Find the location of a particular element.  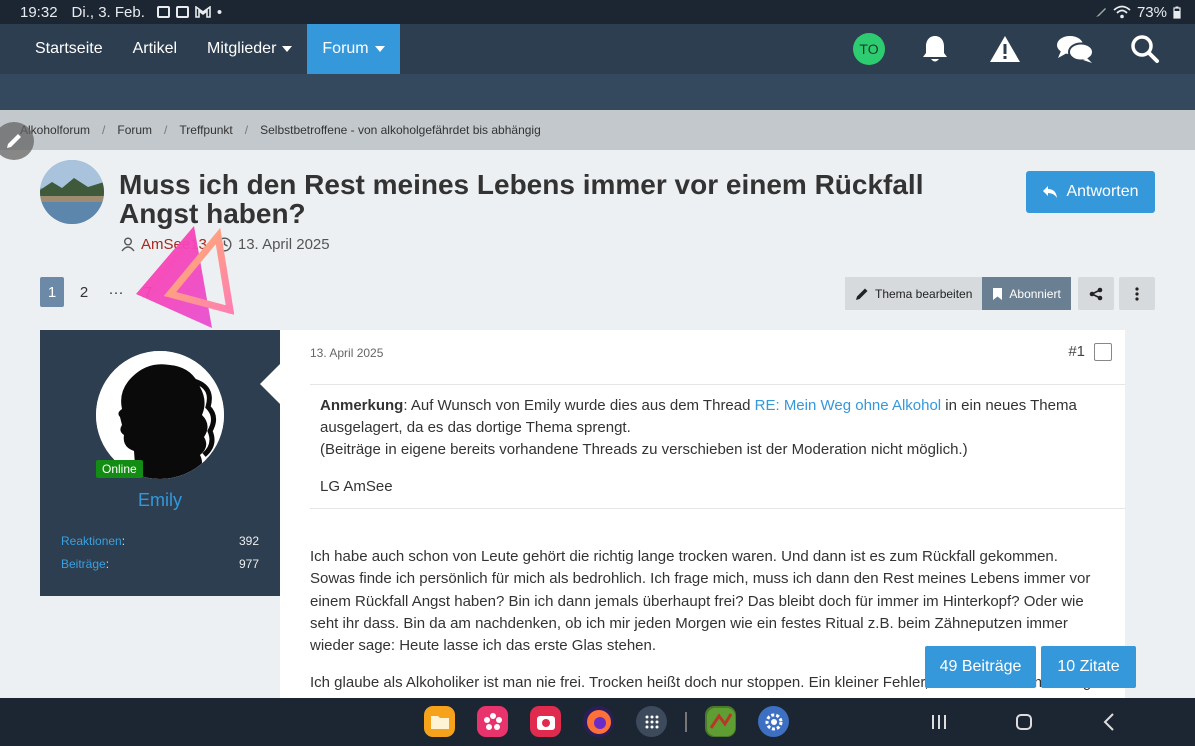

breadcrumb-forum: Forum is located at coordinates (134, 130).